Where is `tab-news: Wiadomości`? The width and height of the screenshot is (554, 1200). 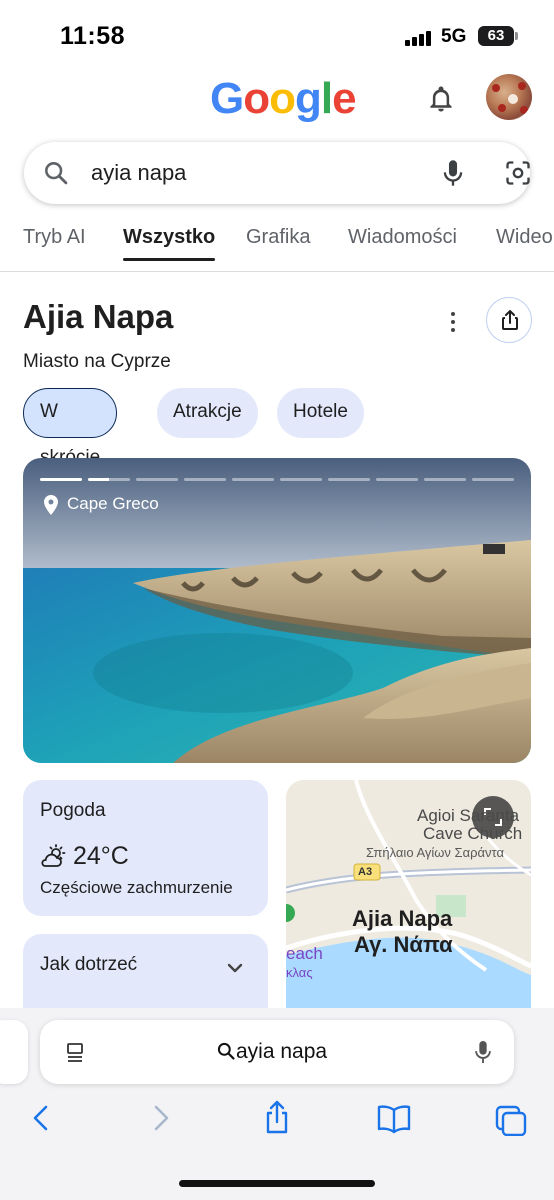
tab-news: Wiadomości is located at coordinates (402, 237).